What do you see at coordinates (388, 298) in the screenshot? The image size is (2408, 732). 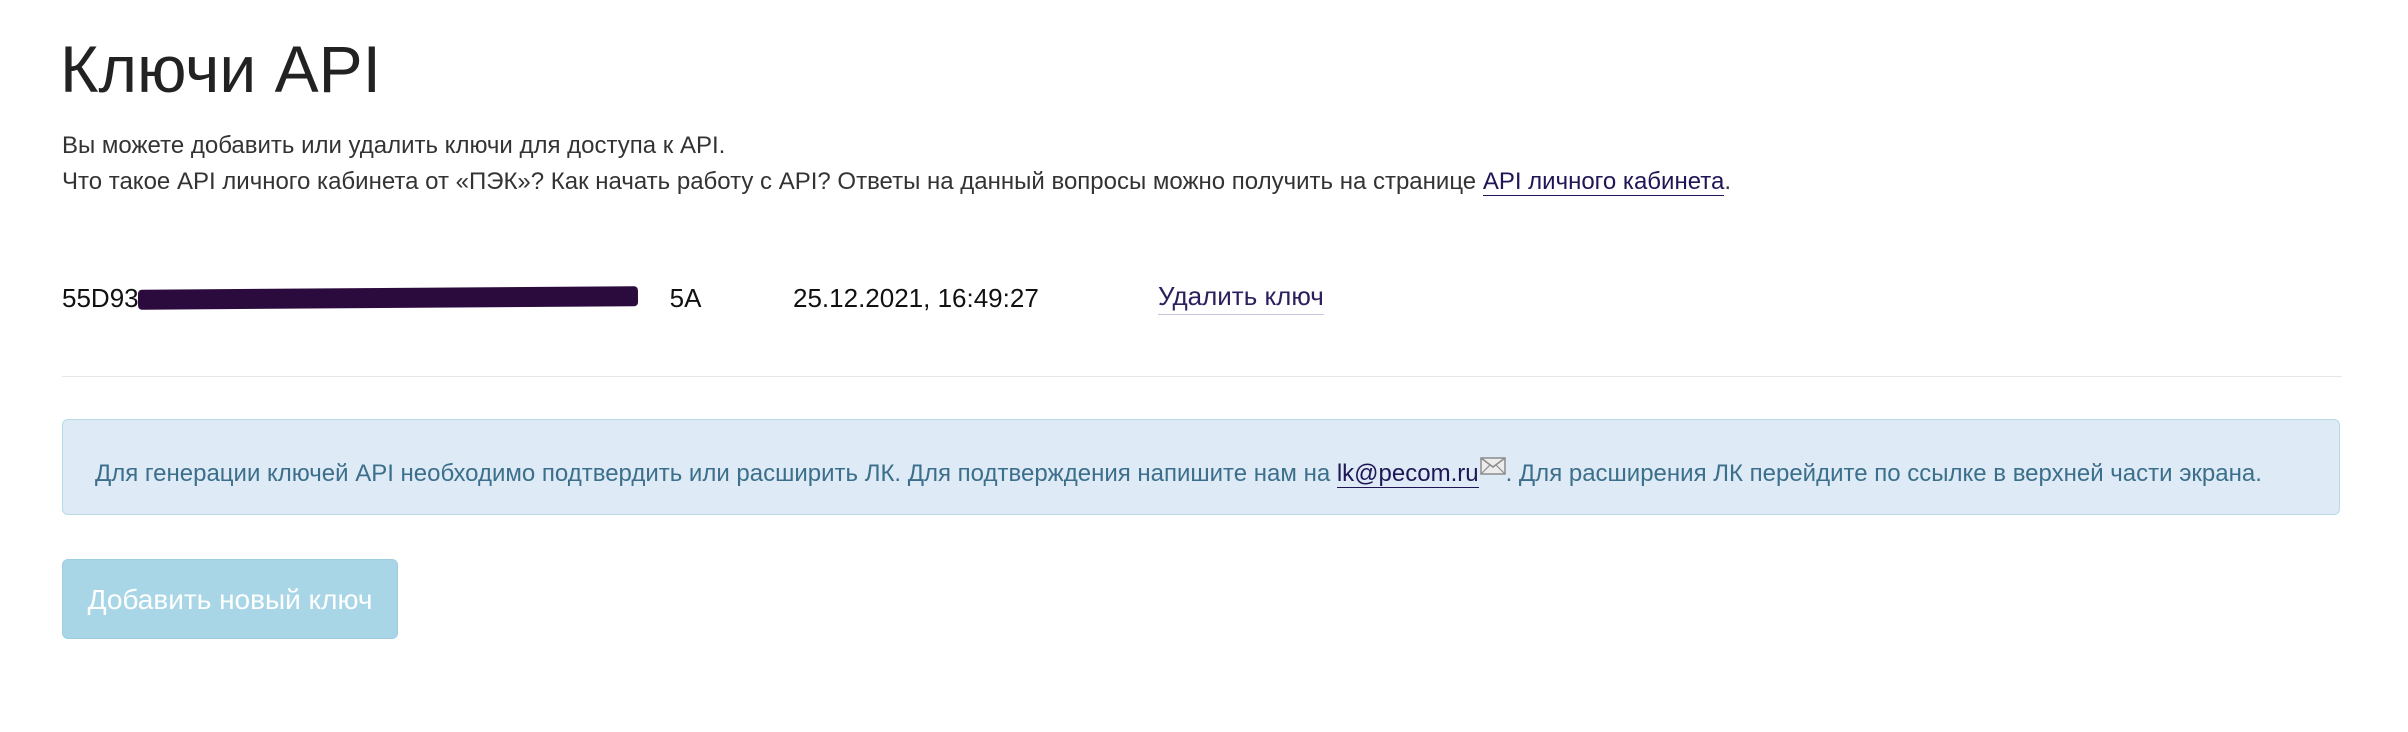 I see `redaction-mark` at bounding box center [388, 298].